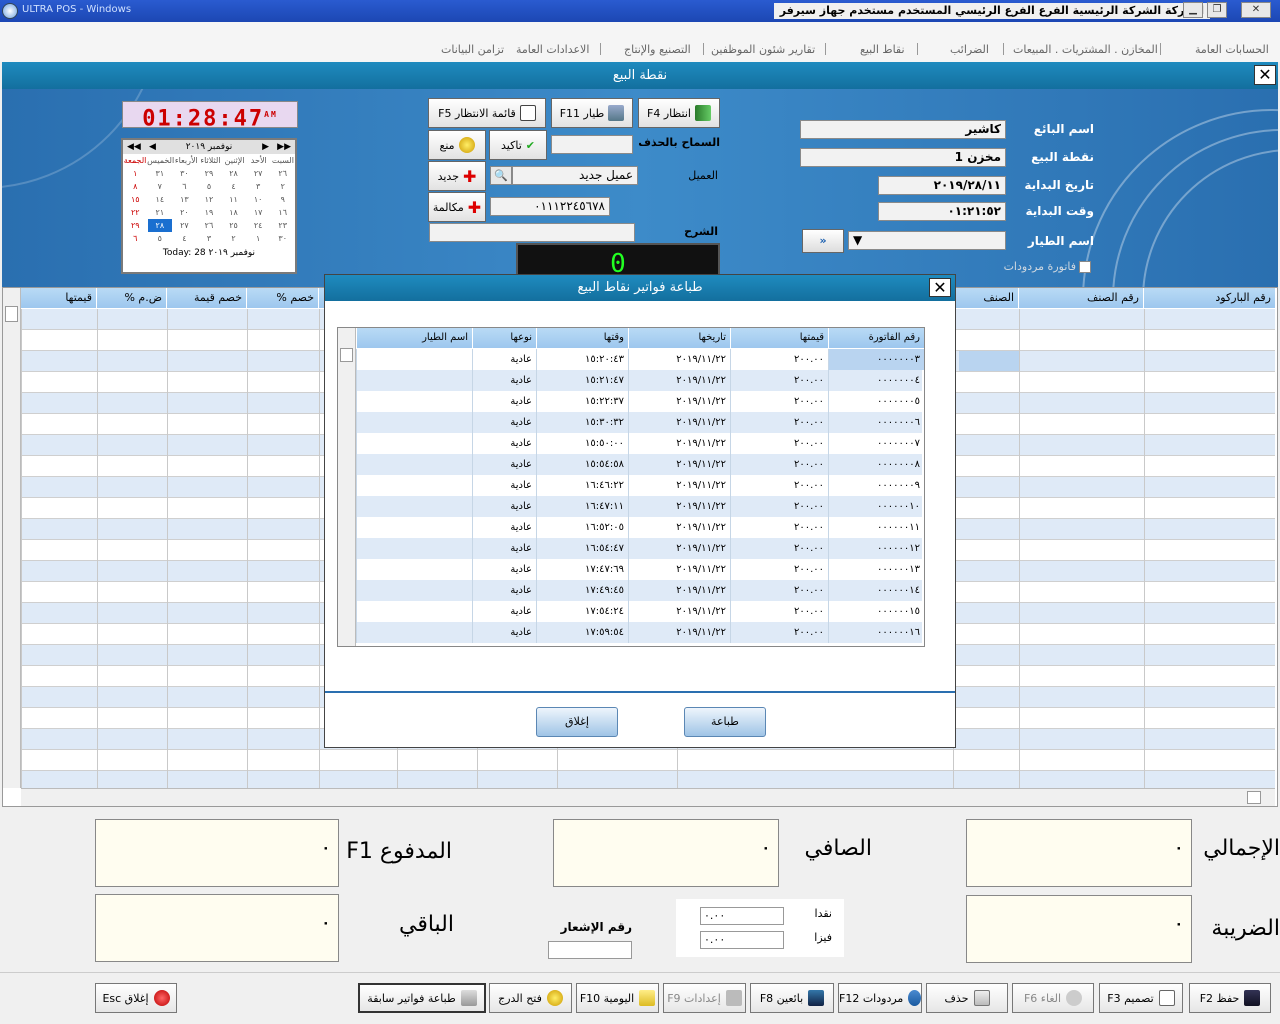 The image size is (1280, 1024). I want to click on cell-invoice-type: عادية, so click(504, 569).